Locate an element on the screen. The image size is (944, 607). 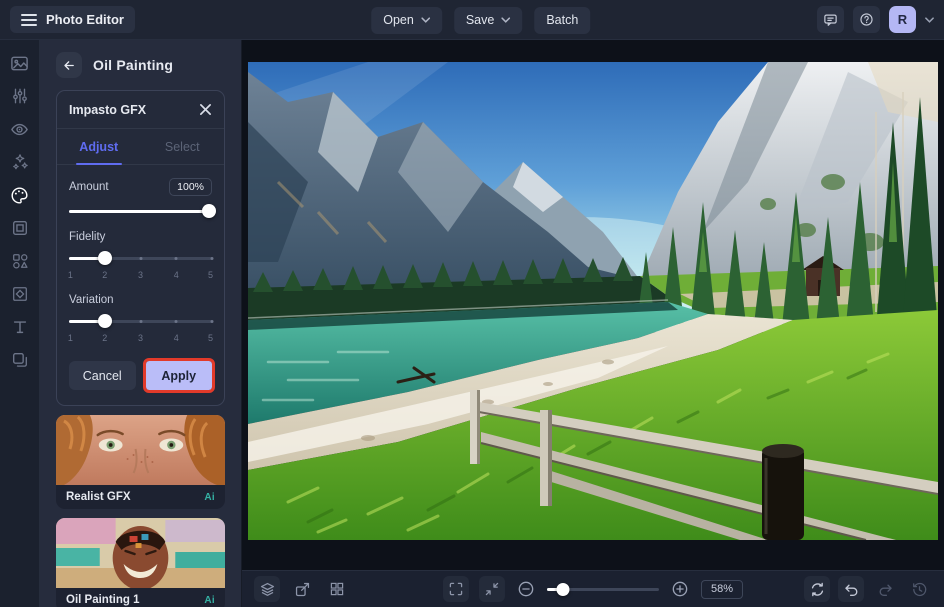
effect-card-header: Impasto GFX is located at coordinates (140, 110).